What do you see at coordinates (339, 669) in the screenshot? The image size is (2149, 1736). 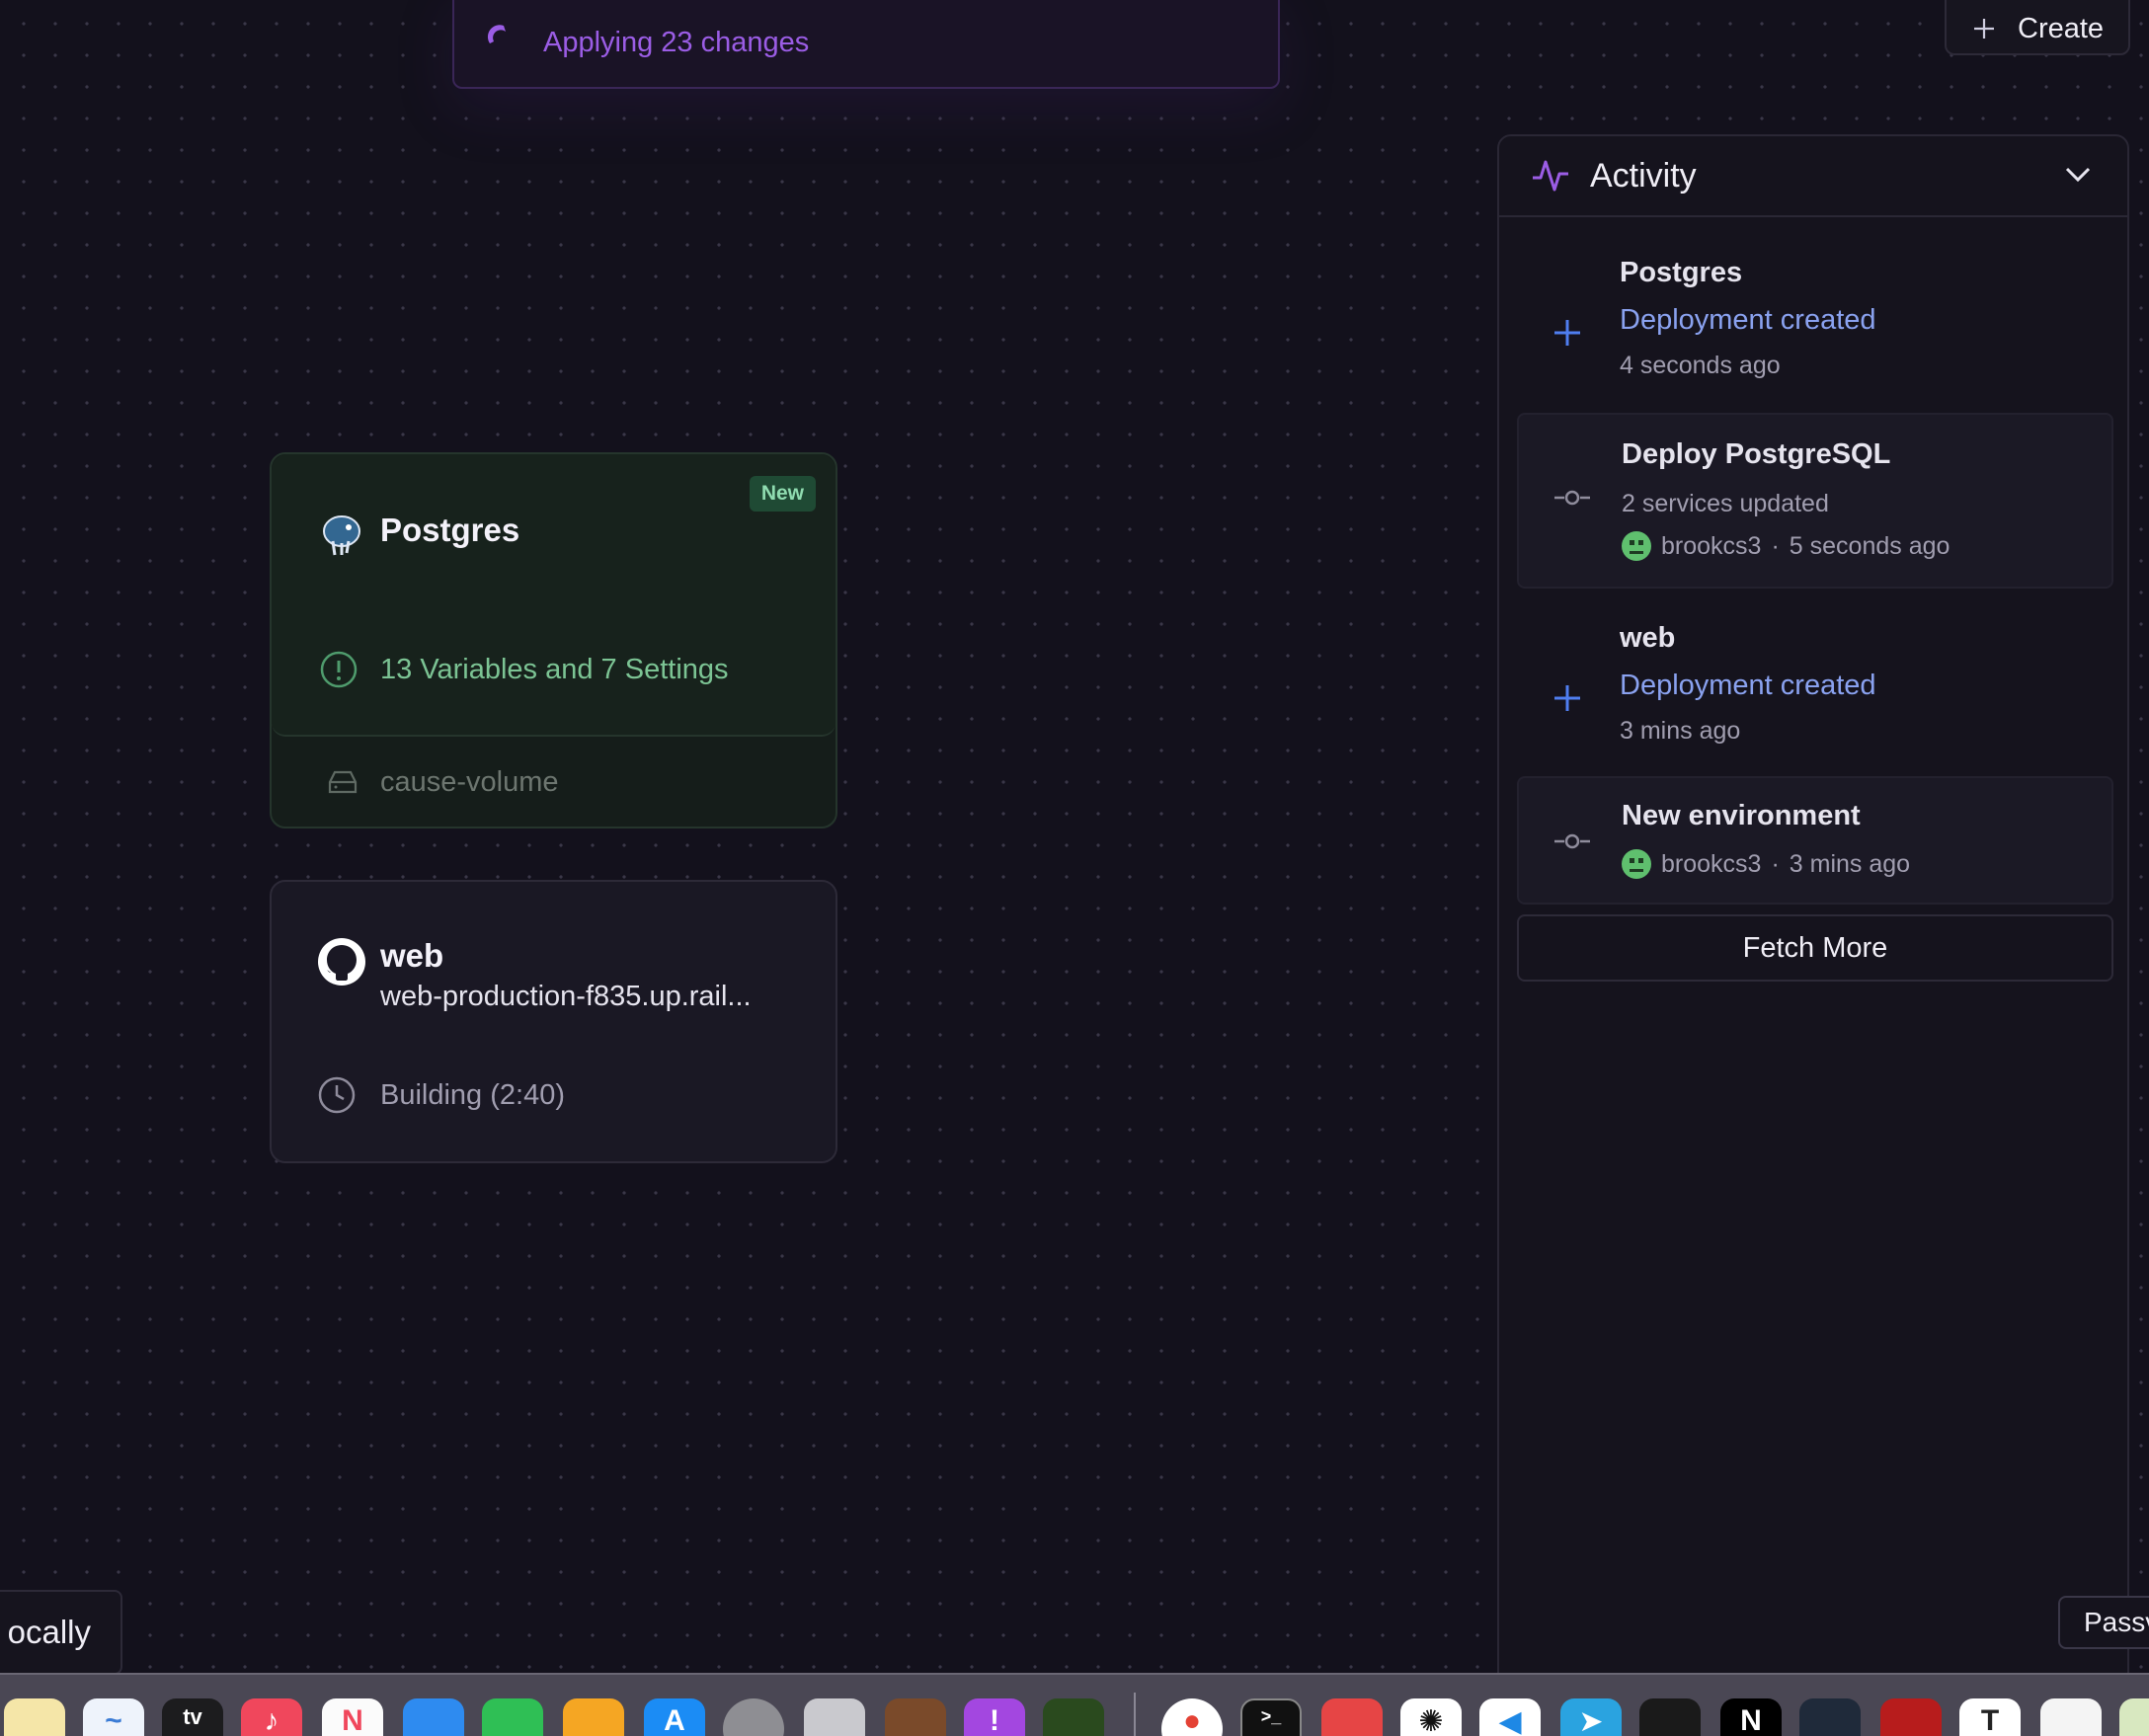 I see `alert-circle-icon` at bounding box center [339, 669].